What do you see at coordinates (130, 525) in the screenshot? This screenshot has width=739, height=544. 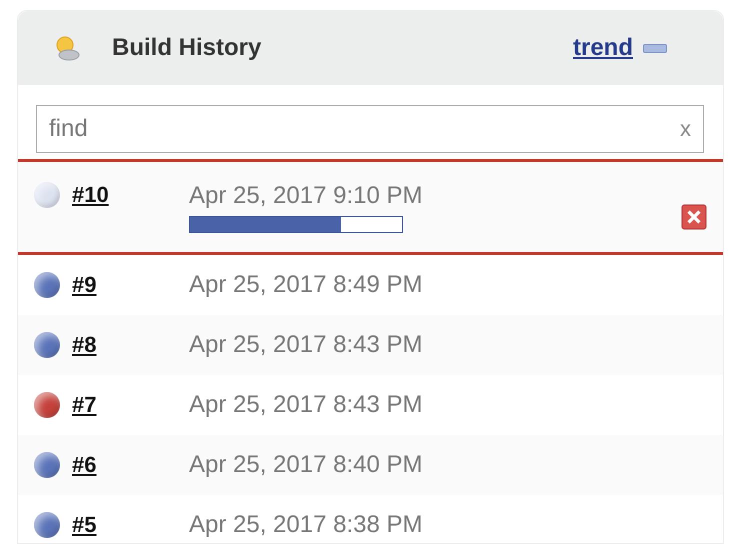 I see `build-link: #5` at bounding box center [130, 525].